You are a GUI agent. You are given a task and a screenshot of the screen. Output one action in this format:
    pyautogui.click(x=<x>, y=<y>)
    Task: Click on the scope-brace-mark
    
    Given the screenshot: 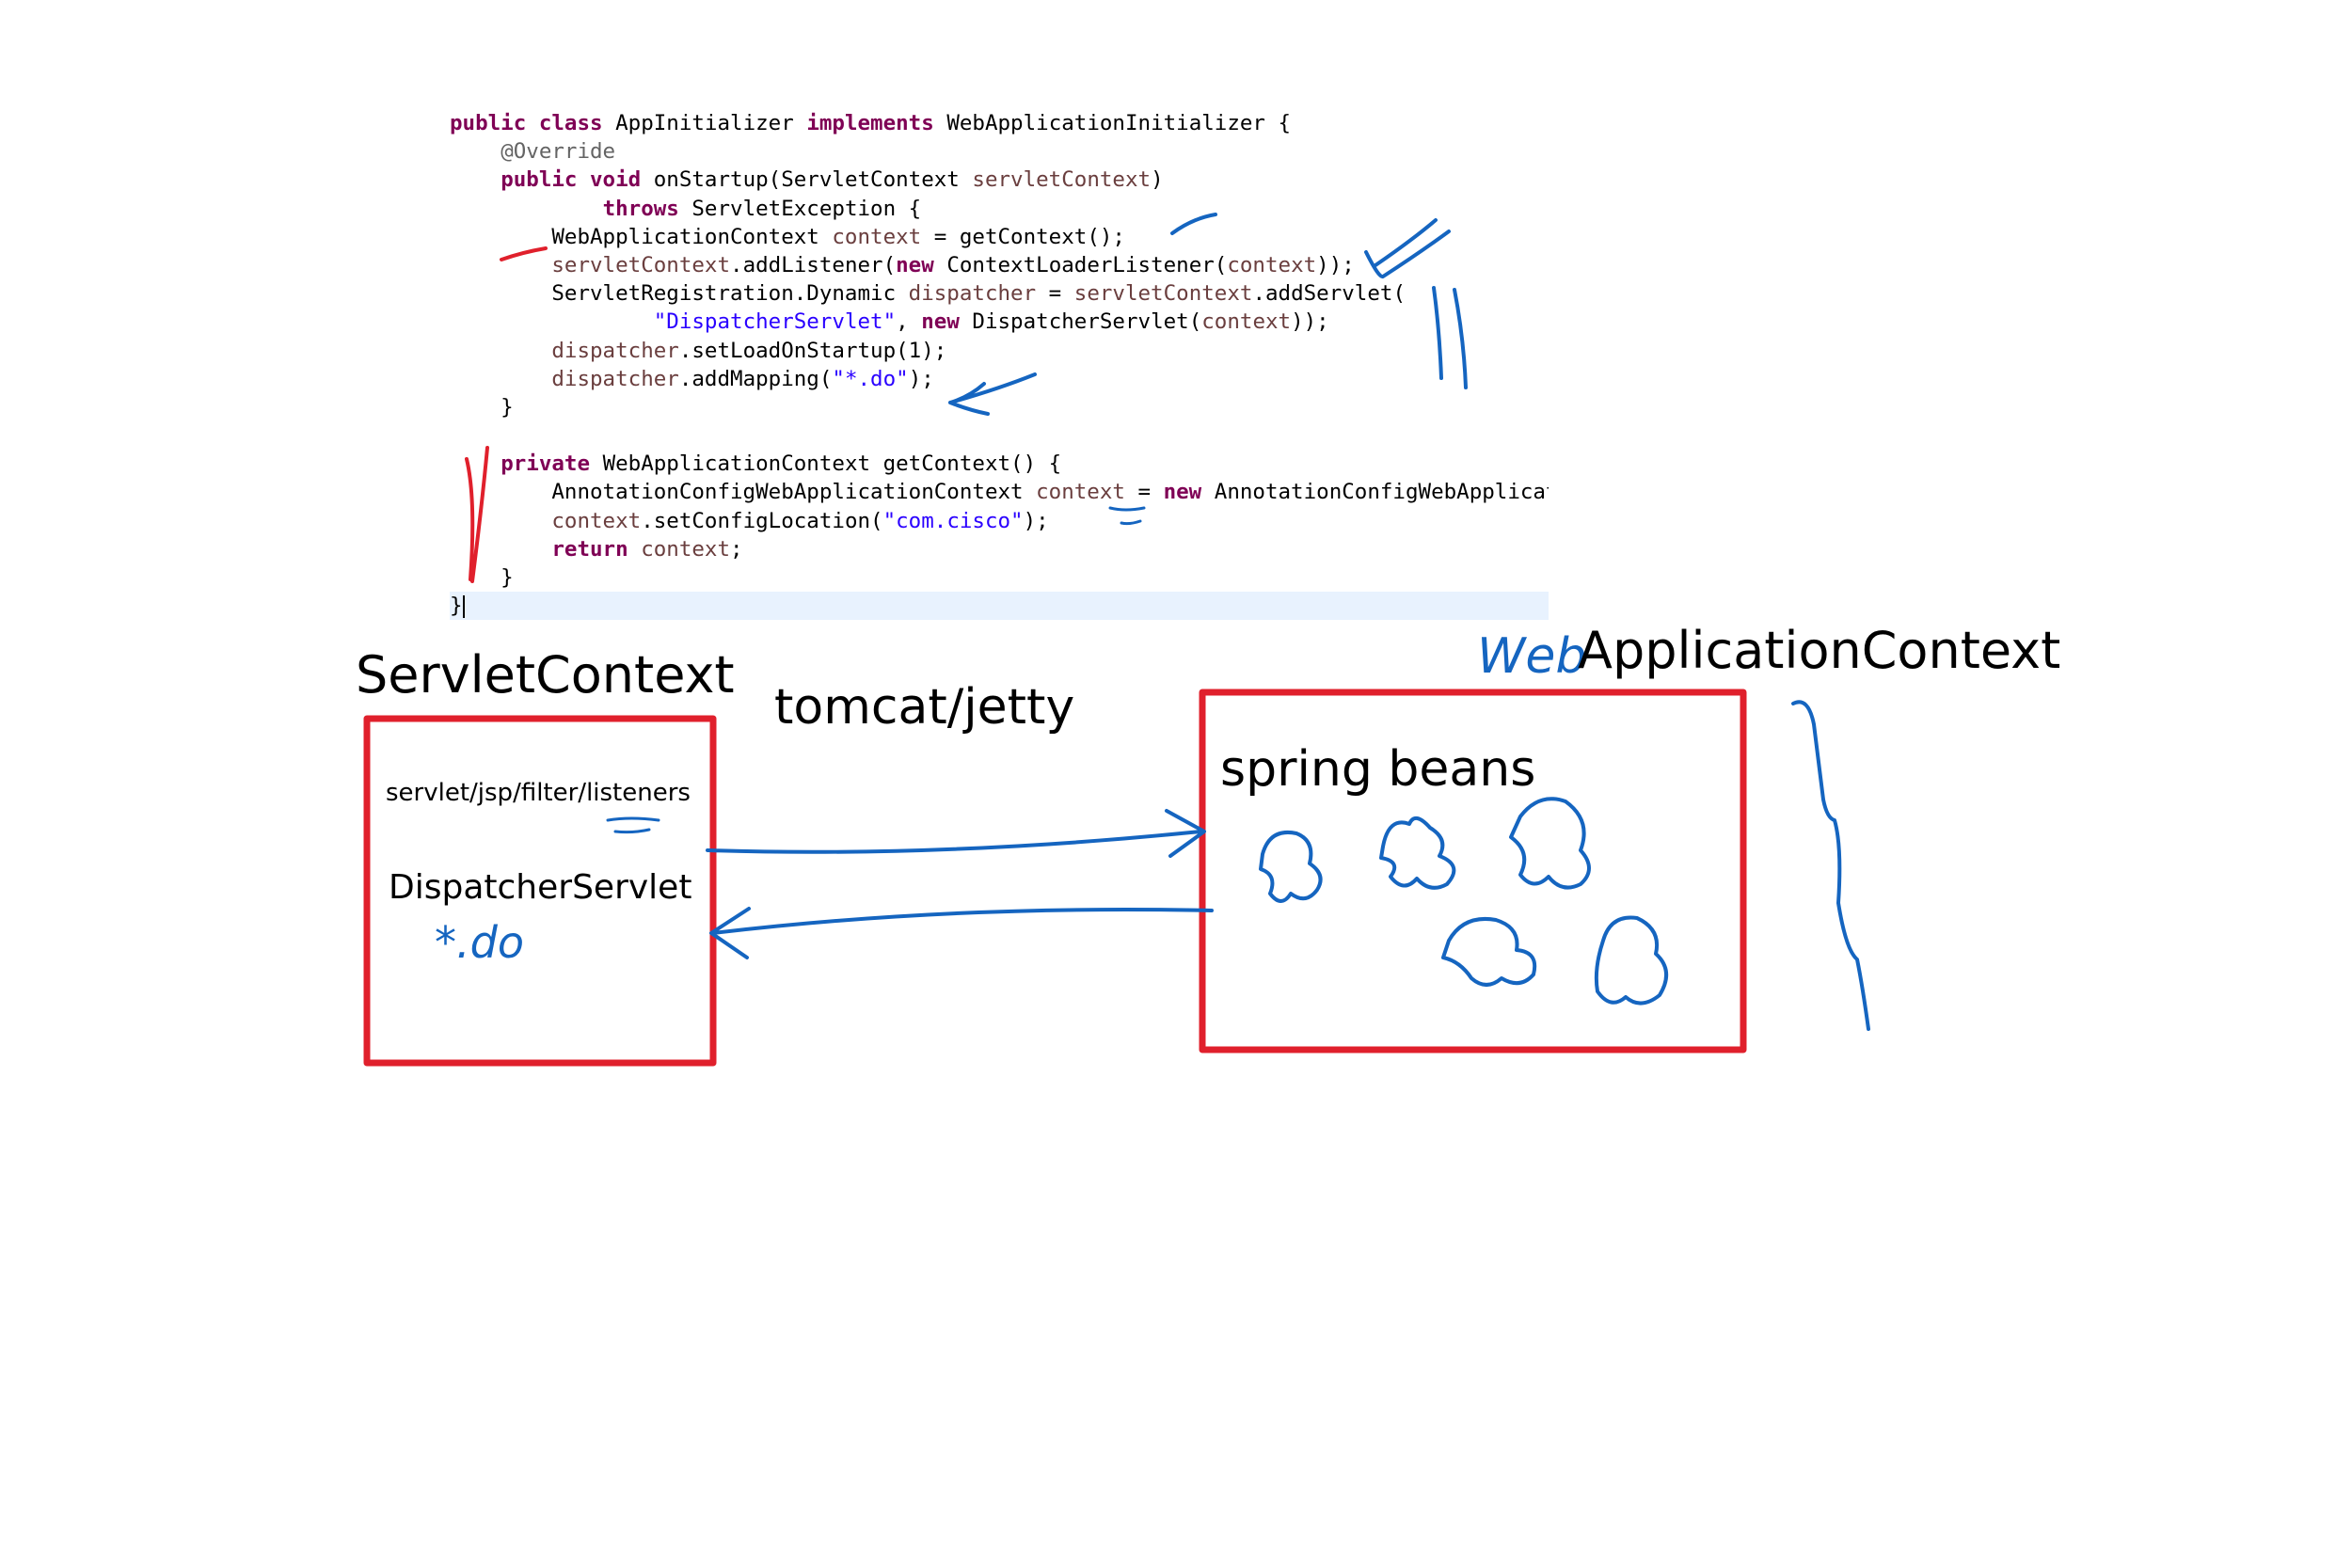 What is the action you would take?
    pyautogui.click(x=1830, y=865)
    